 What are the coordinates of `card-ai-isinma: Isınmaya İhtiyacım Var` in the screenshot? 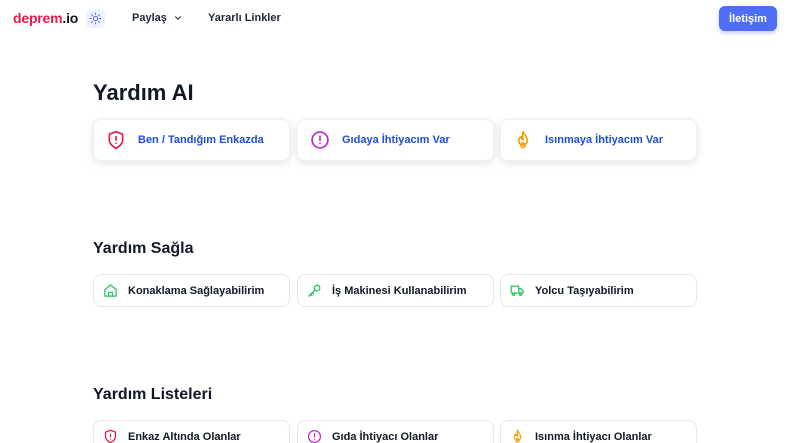 It's located at (598, 140).